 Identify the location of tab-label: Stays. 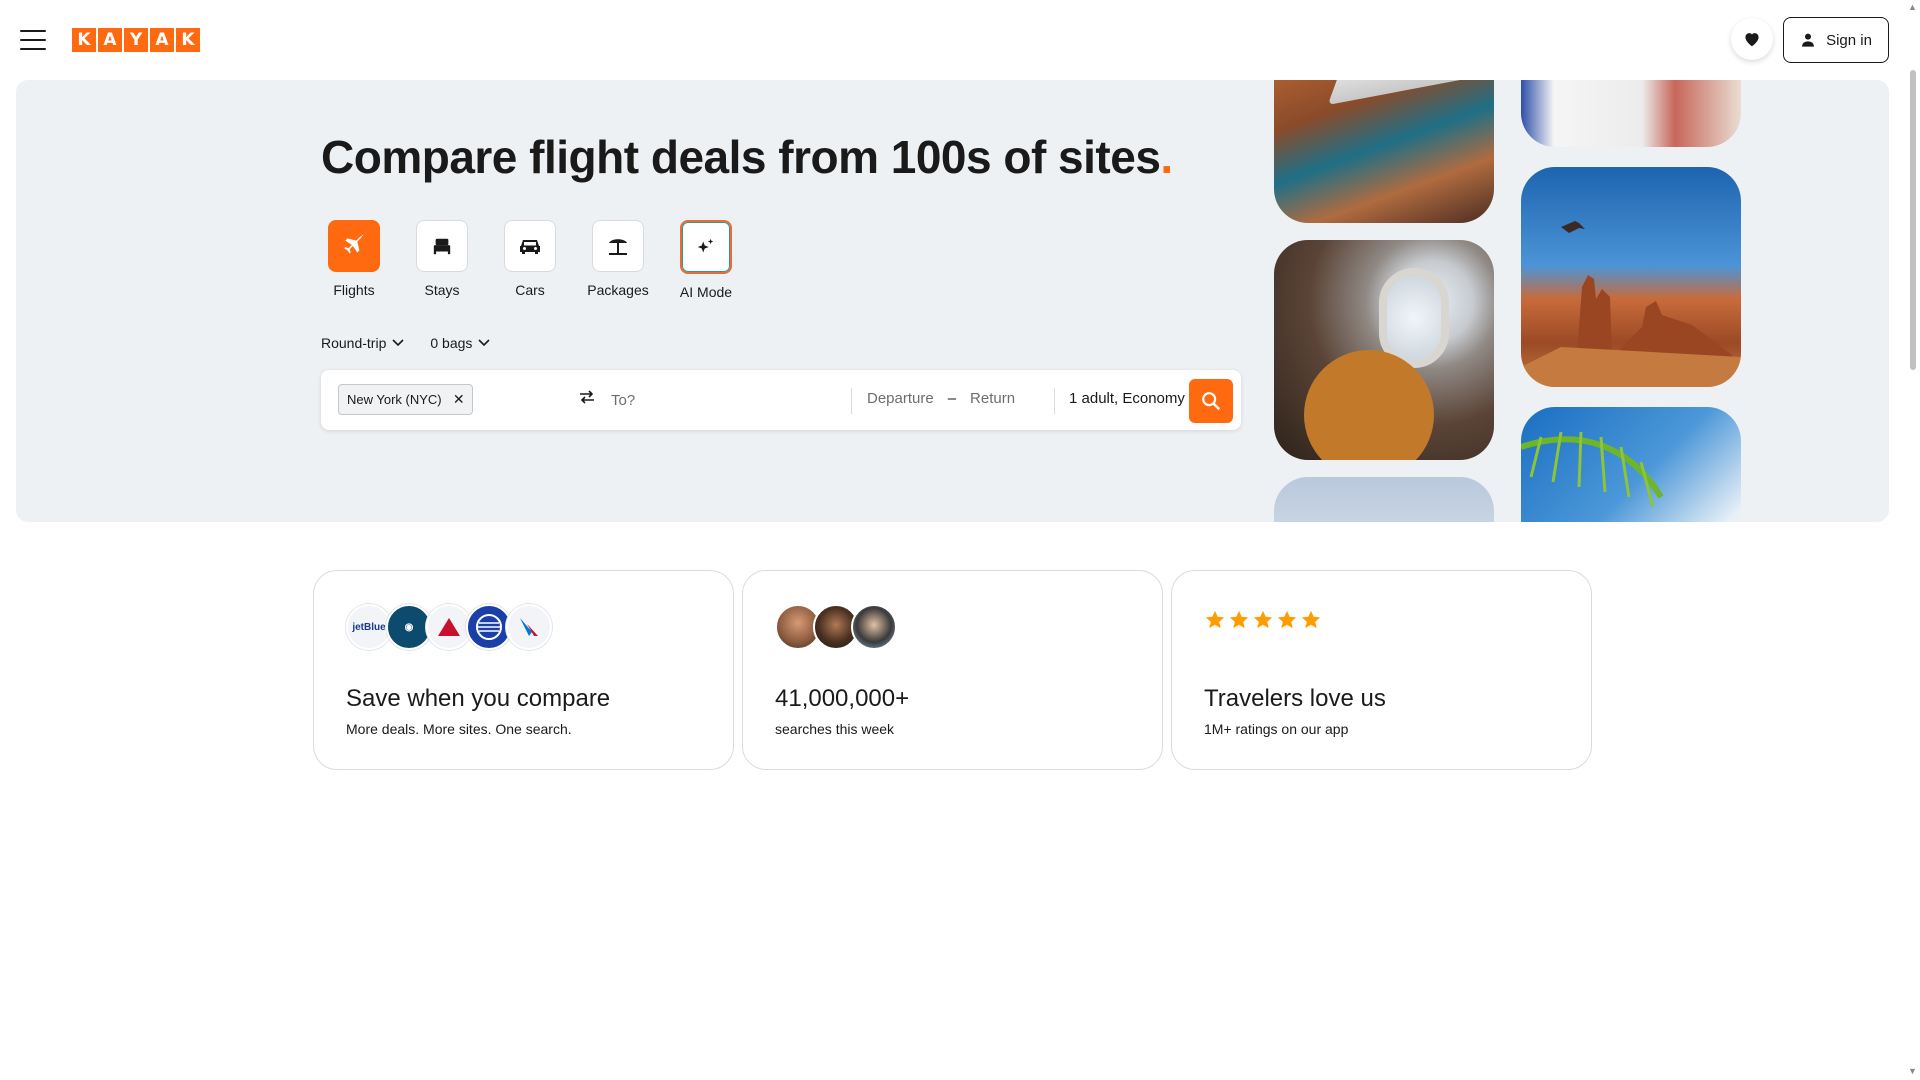
(442, 290).